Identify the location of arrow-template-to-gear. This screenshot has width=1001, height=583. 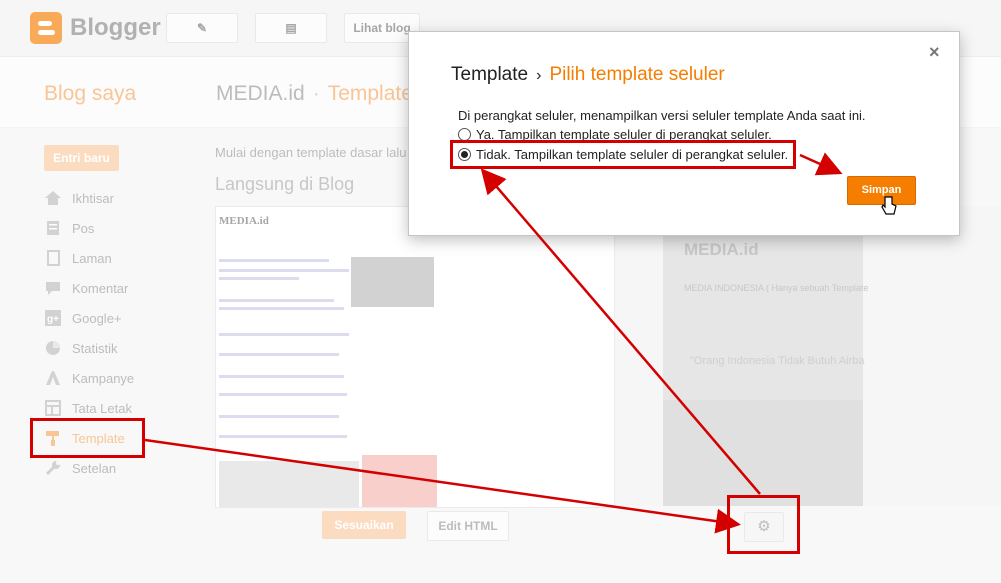
(442, 486).